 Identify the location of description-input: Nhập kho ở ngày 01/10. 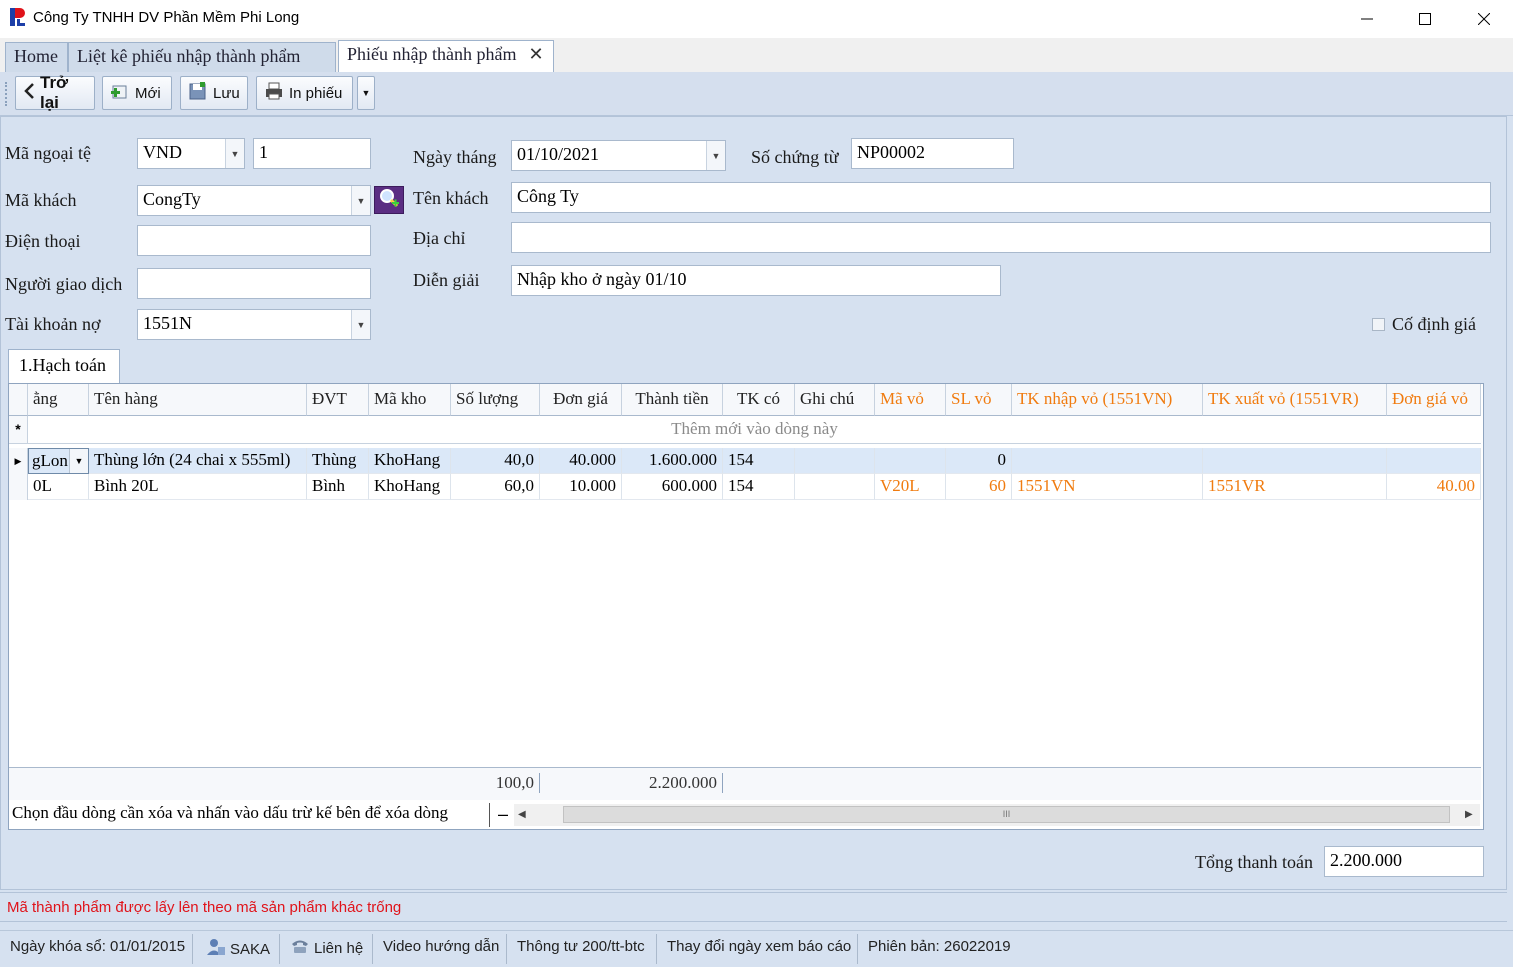
(756, 280).